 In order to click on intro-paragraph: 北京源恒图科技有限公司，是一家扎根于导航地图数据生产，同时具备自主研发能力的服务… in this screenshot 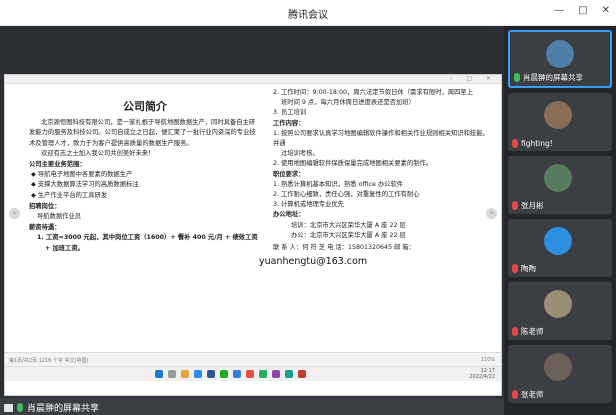, I will do `click(142, 133)`.